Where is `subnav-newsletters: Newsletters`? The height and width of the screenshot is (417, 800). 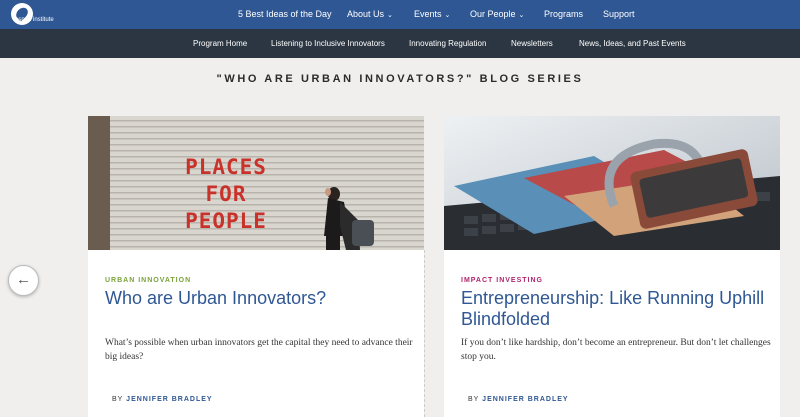
subnav-newsletters: Newsletters is located at coordinates (532, 43).